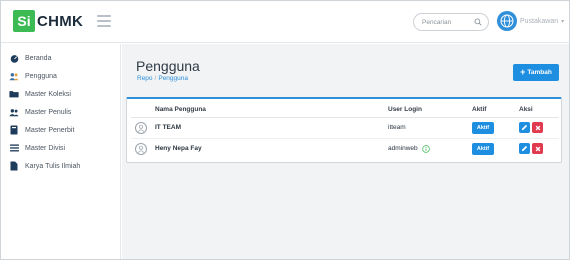 The image size is (570, 260). Describe the element at coordinates (271, 110) in the screenshot. I see `column-header-name: Nama Pengguna` at that location.